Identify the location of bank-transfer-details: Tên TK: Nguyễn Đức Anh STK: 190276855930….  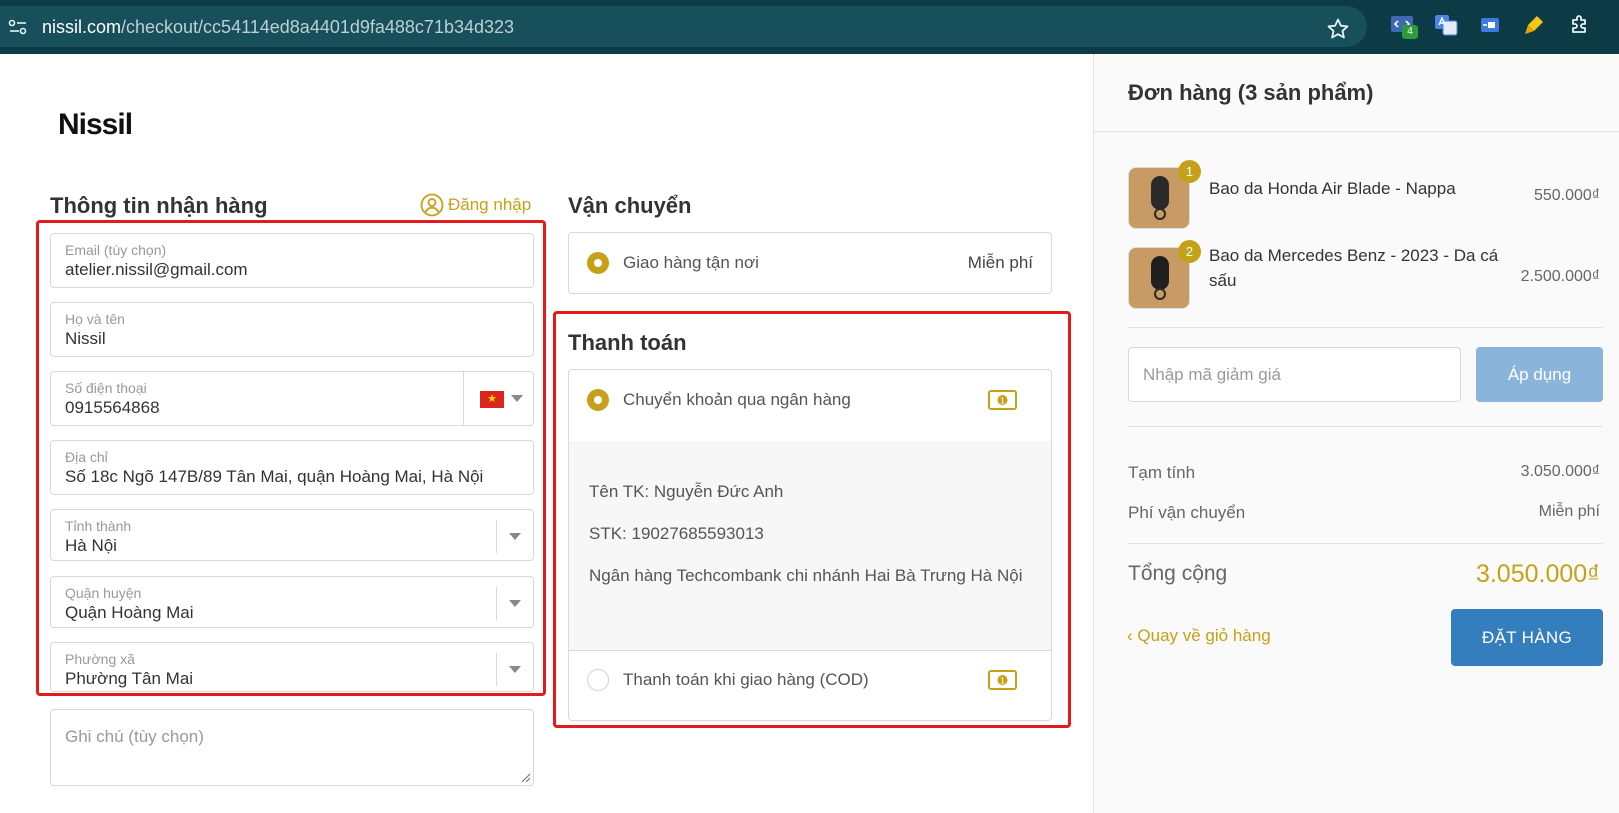
(810, 546).